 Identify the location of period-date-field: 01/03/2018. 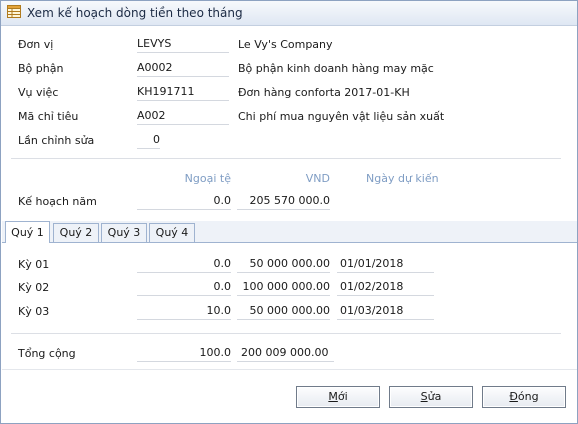
(385, 312).